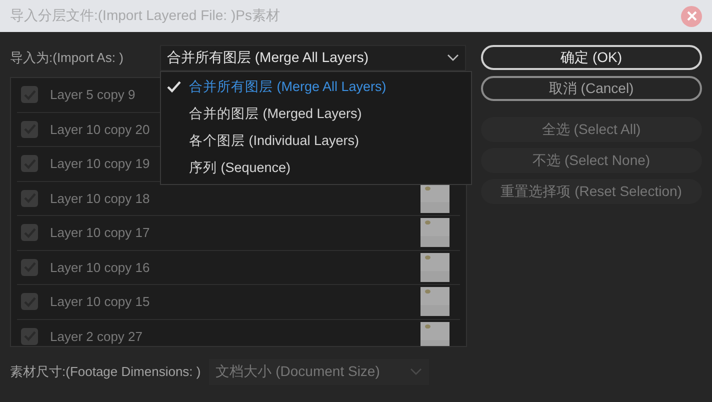  I want to click on layer-name: Layer 10 copy 17, so click(100, 232).